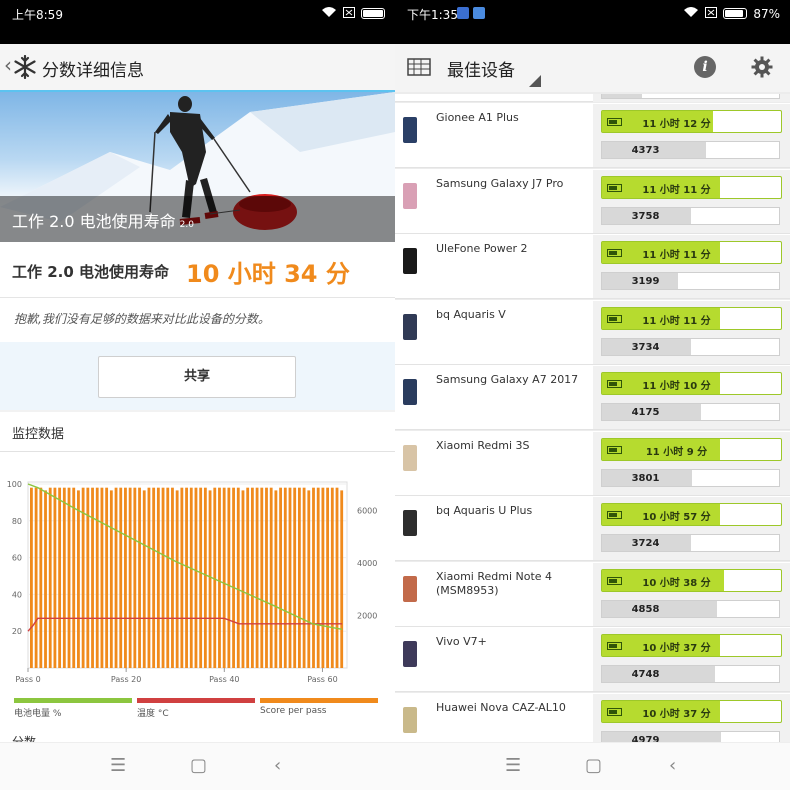  I want to click on notification-icon, so click(463, 13).